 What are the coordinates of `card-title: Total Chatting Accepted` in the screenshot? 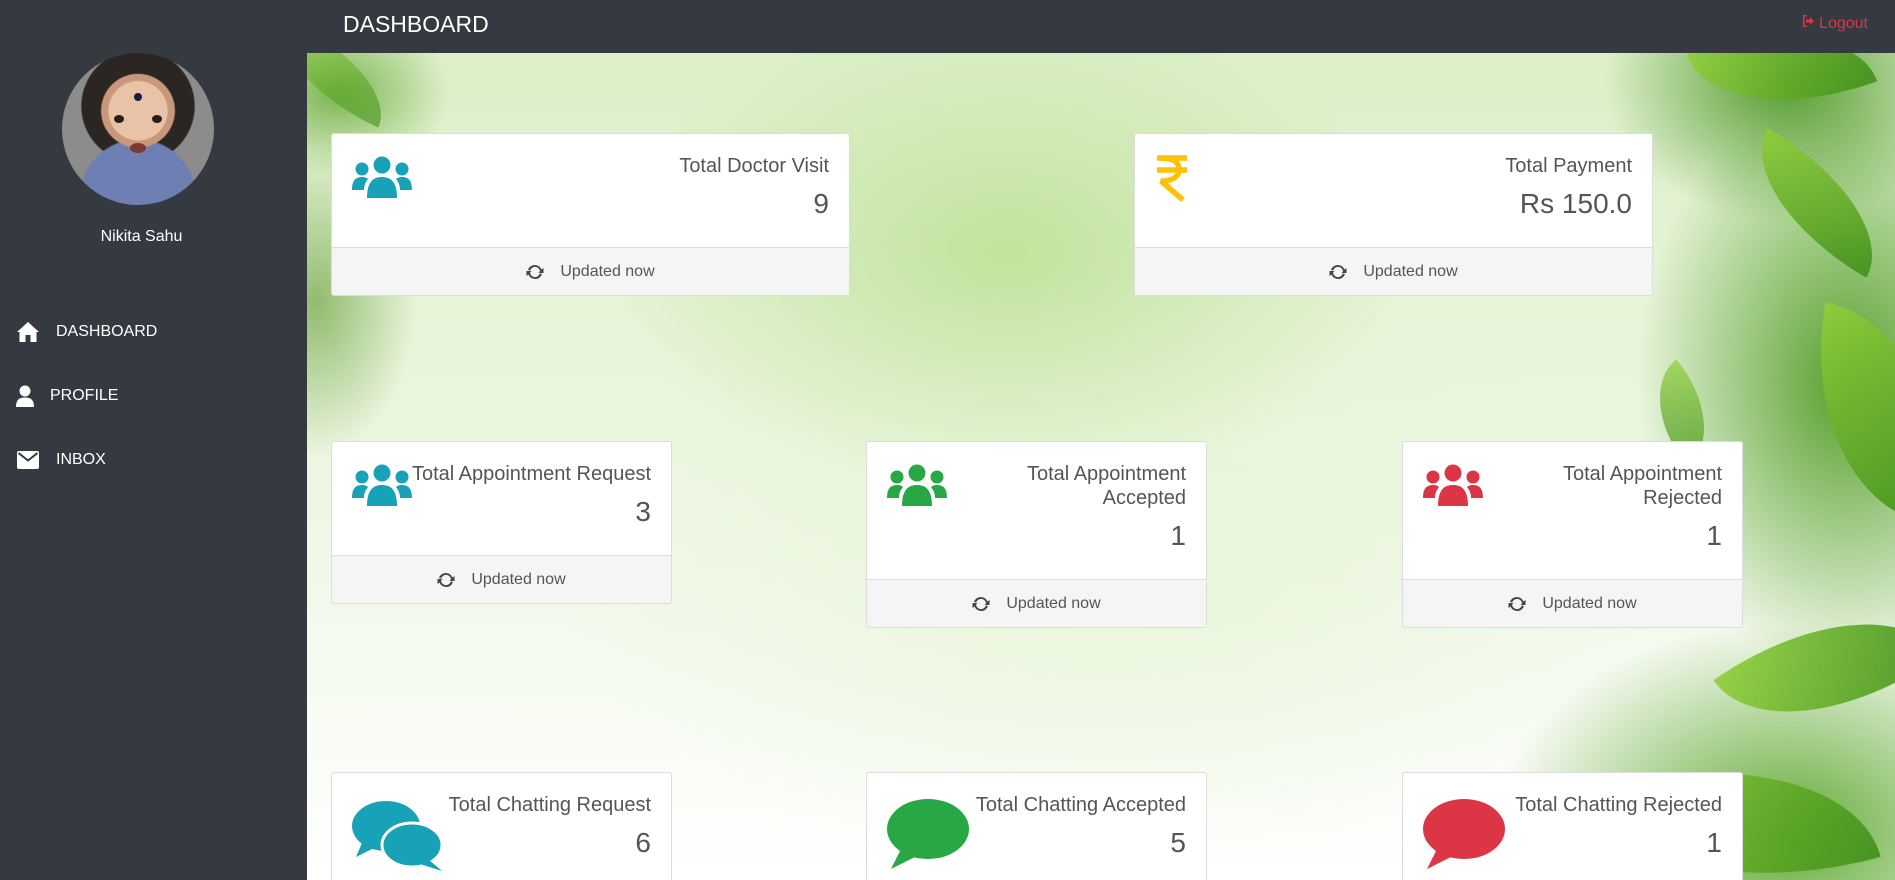 It's located at (1080, 805).